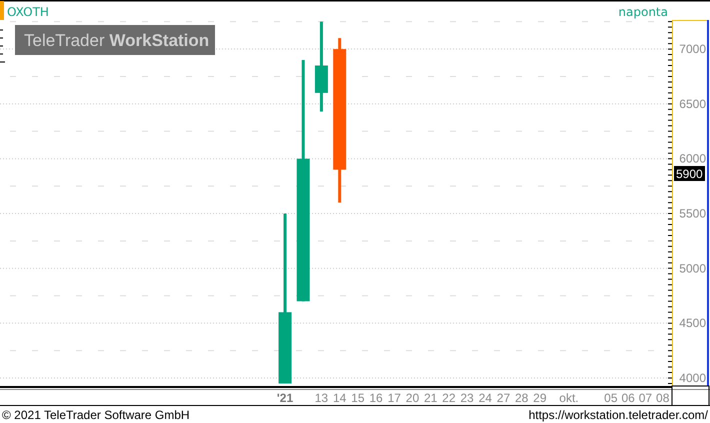 Image resolution: width=710 pixels, height=423 pixels. What do you see at coordinates (540, 398) in the screenshot?
I see `date-label: 29` at bounding box center [540, 398].